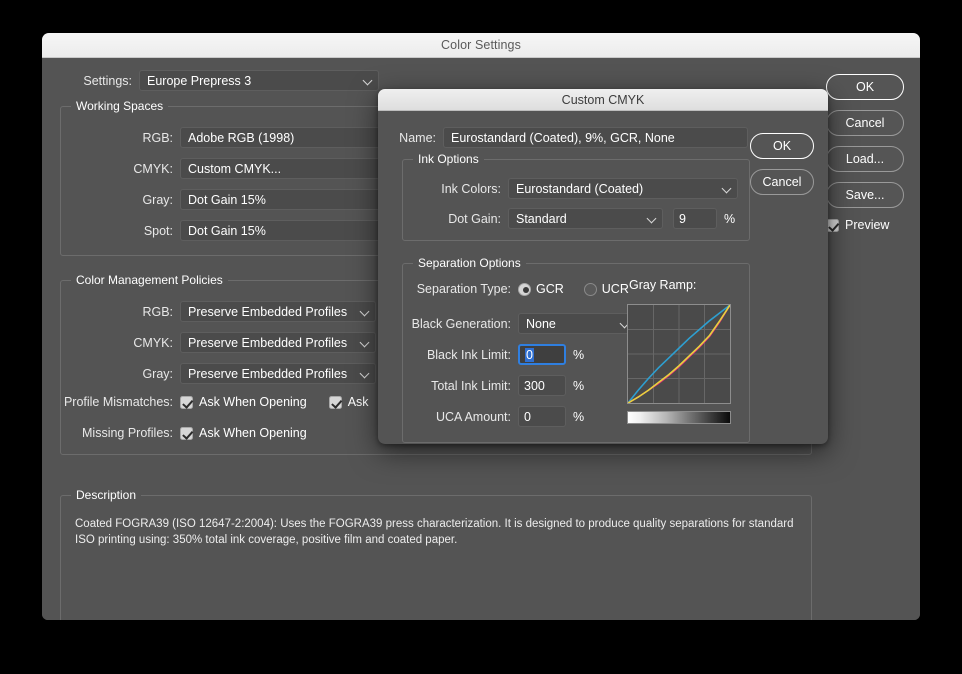 This screenshot has height=674, width=962. I want to click on total-ink-limit-label: Total Ink Limit:, so click(471, 385).